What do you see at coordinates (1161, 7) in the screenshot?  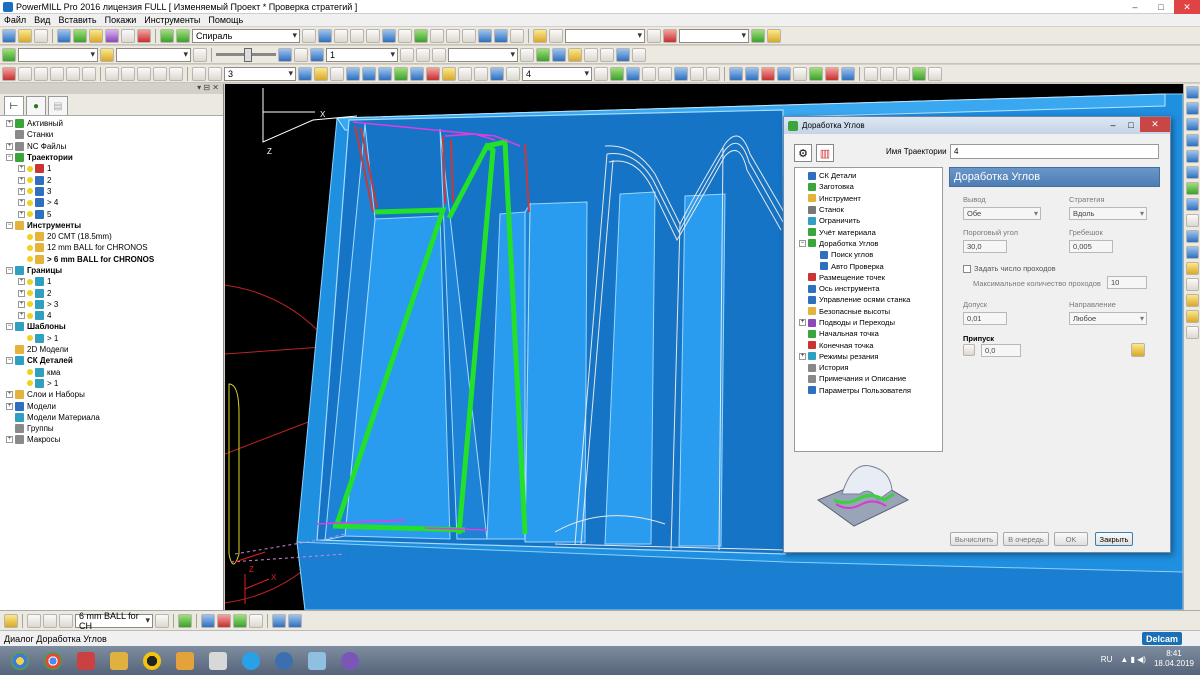 I see `maximize-icon: □` at bounding box center [1161, 7].